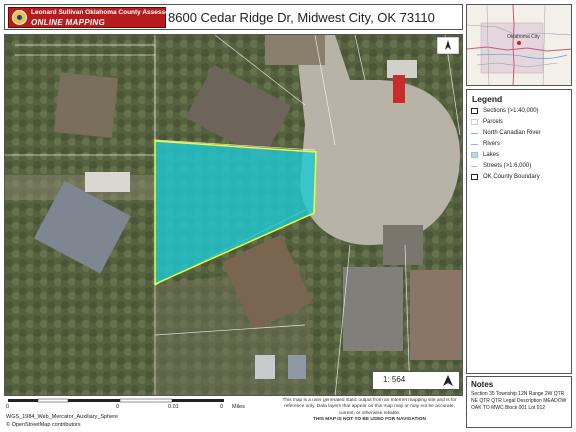  I want to click on river-line-icon, so click(474, 133).